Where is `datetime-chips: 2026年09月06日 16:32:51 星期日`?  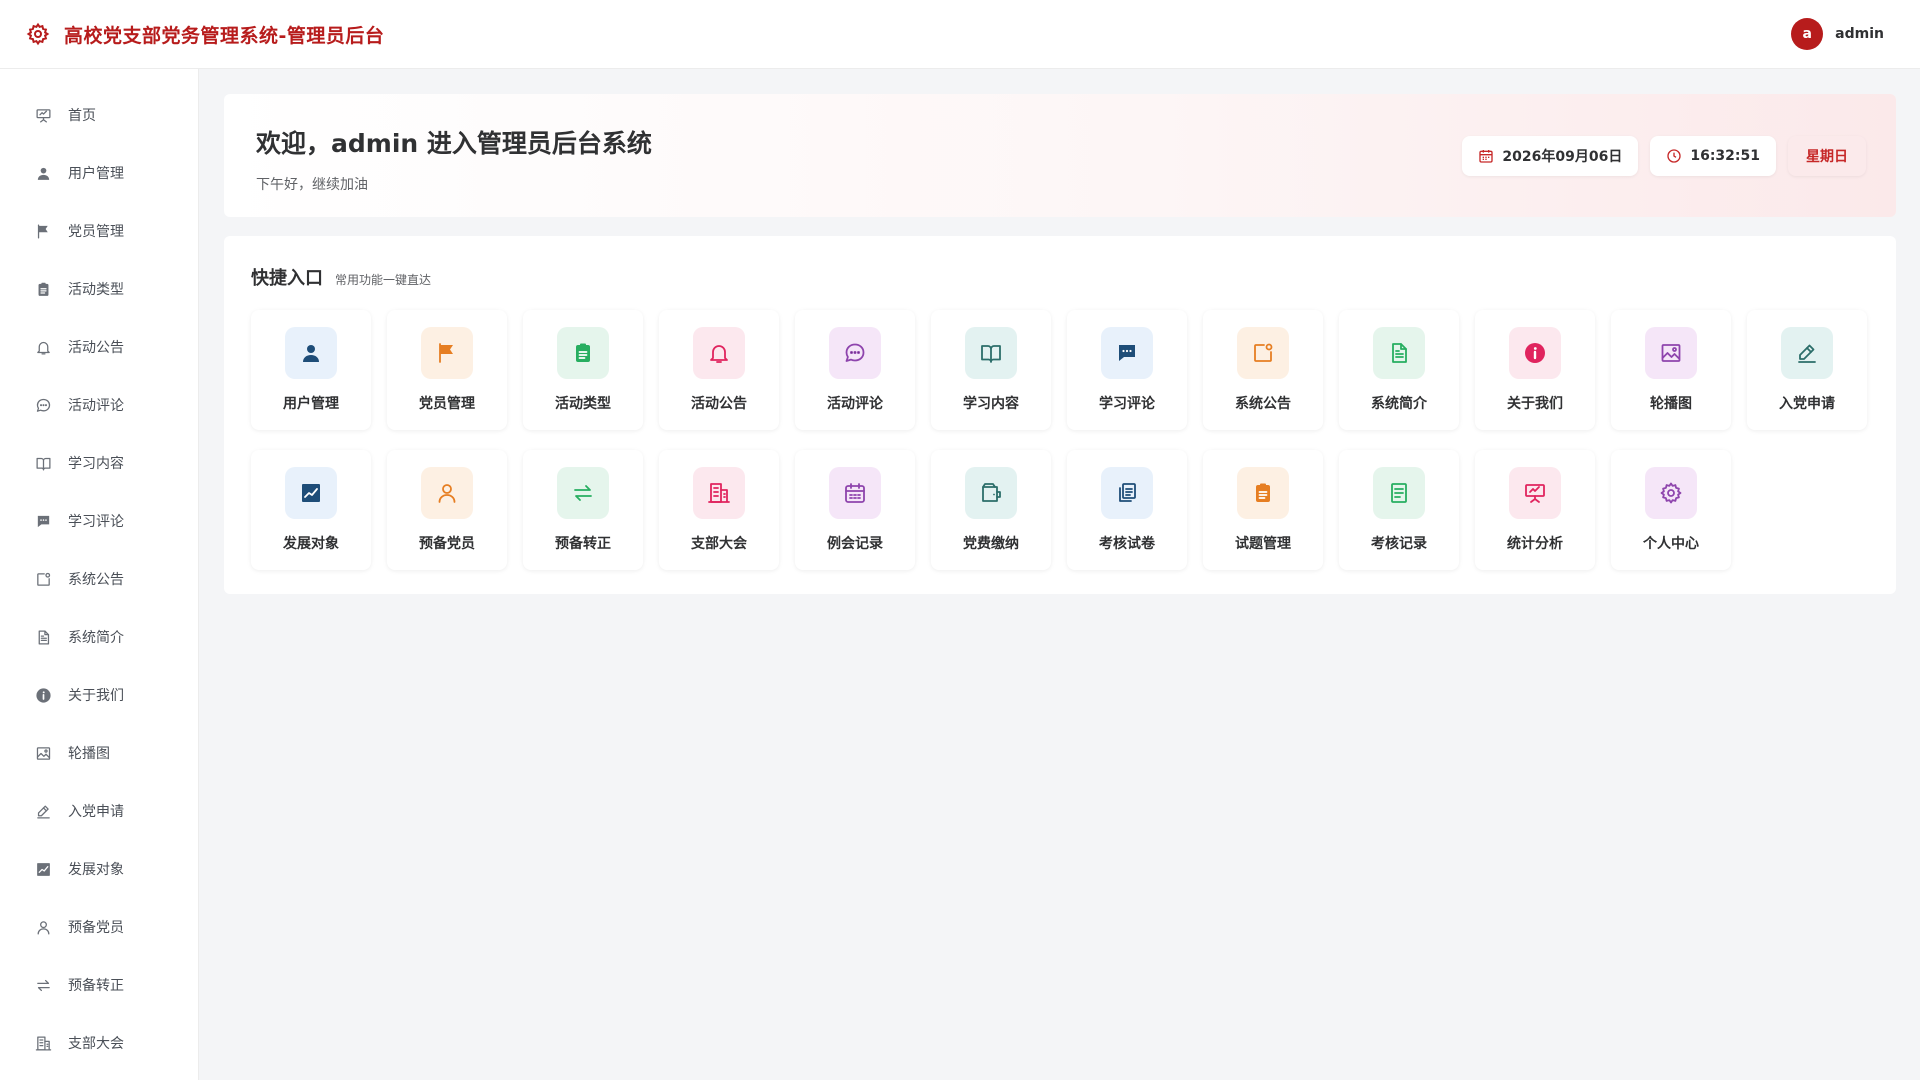
datetime-chips: 2026年09月06日 16:32:51 星期日 is located at coordinates (1664, 156).